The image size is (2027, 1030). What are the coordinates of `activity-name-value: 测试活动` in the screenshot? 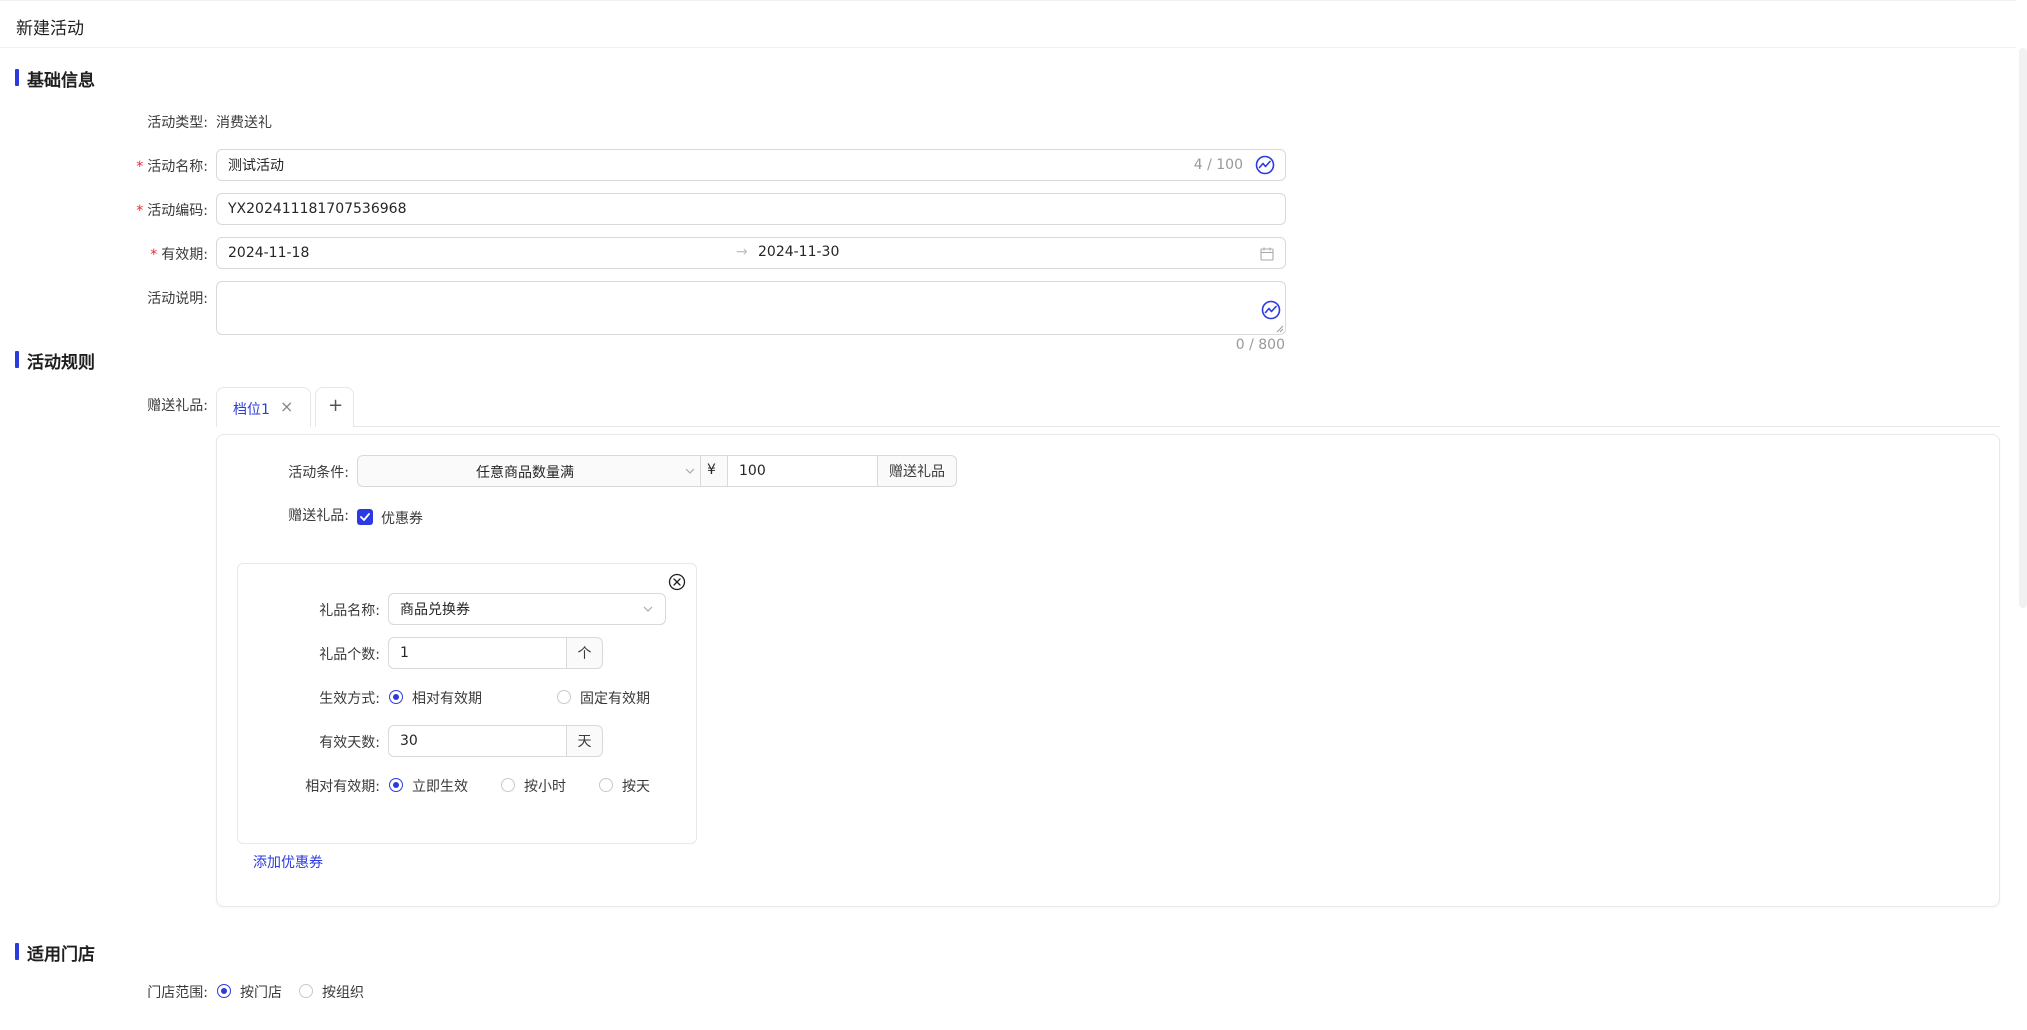 It's located at (256, 166).